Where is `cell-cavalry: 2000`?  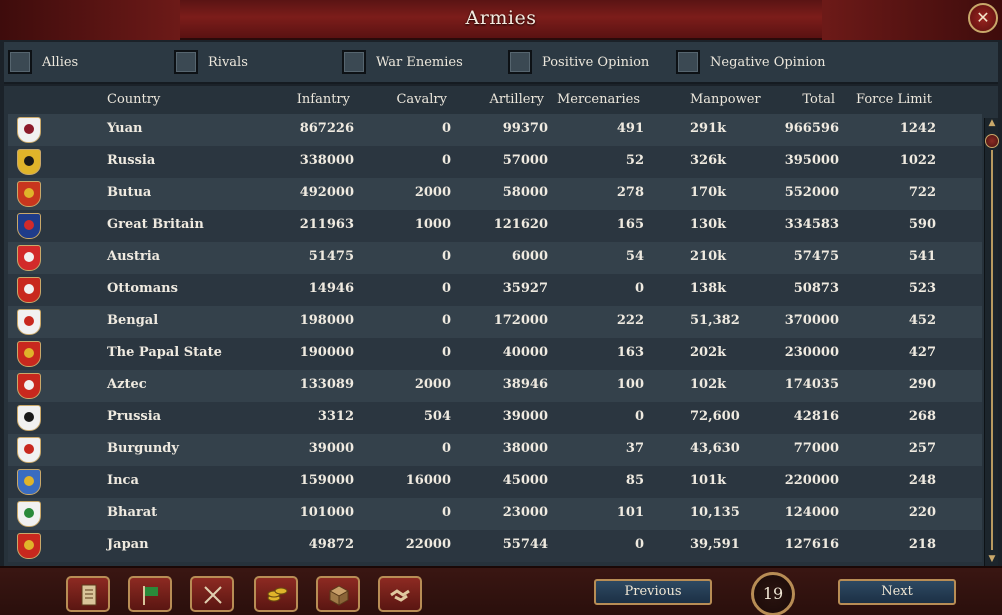 cell-cavalry: 2000 is located at coordinates (432, 384).